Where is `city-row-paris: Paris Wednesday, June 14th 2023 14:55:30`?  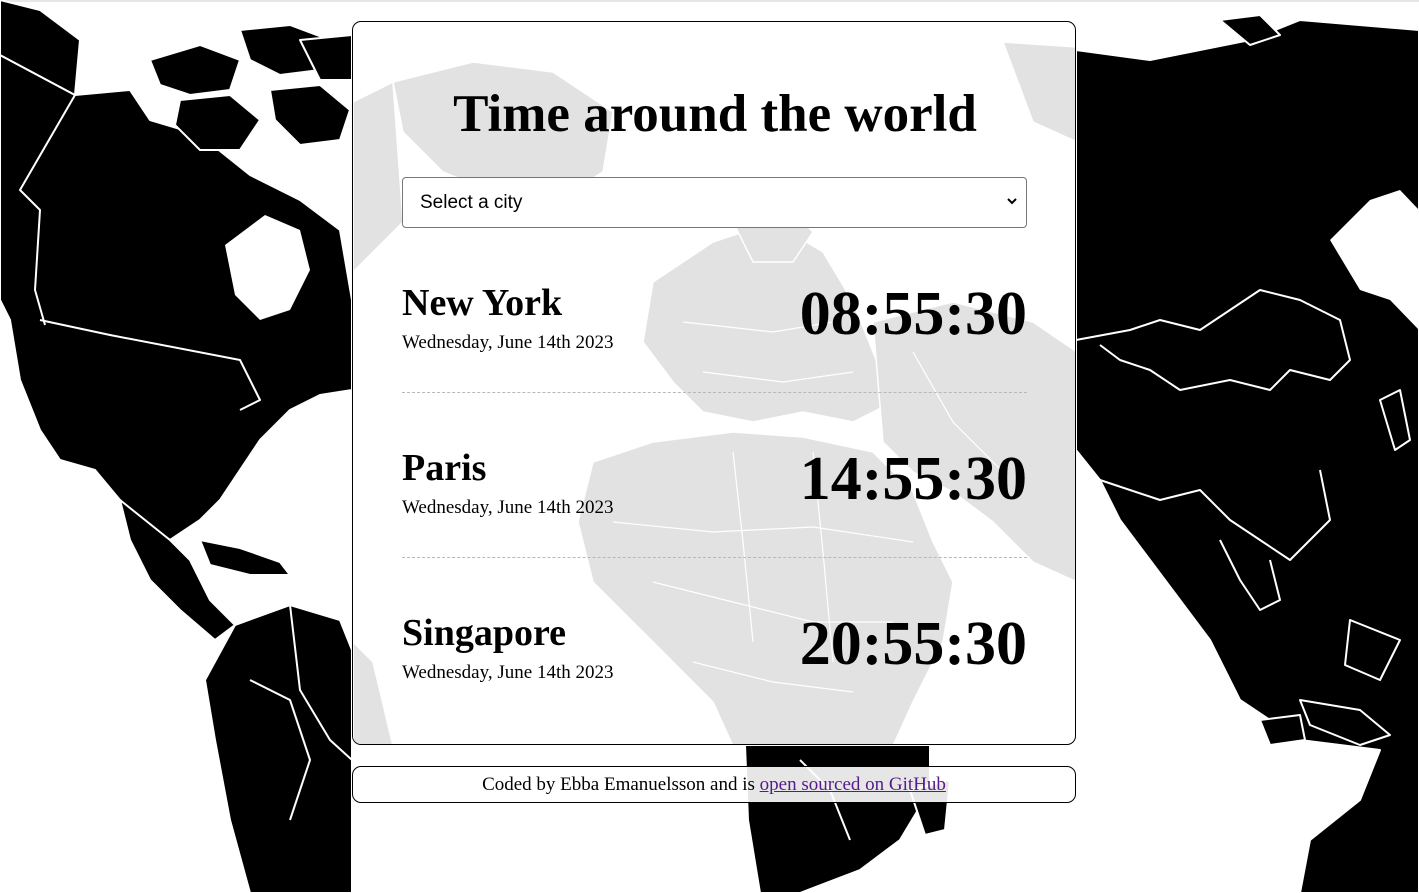
city-row-paris: Paris Wednesday, June 14th 2023 14:55:30 is located at coordinates (714, 475).